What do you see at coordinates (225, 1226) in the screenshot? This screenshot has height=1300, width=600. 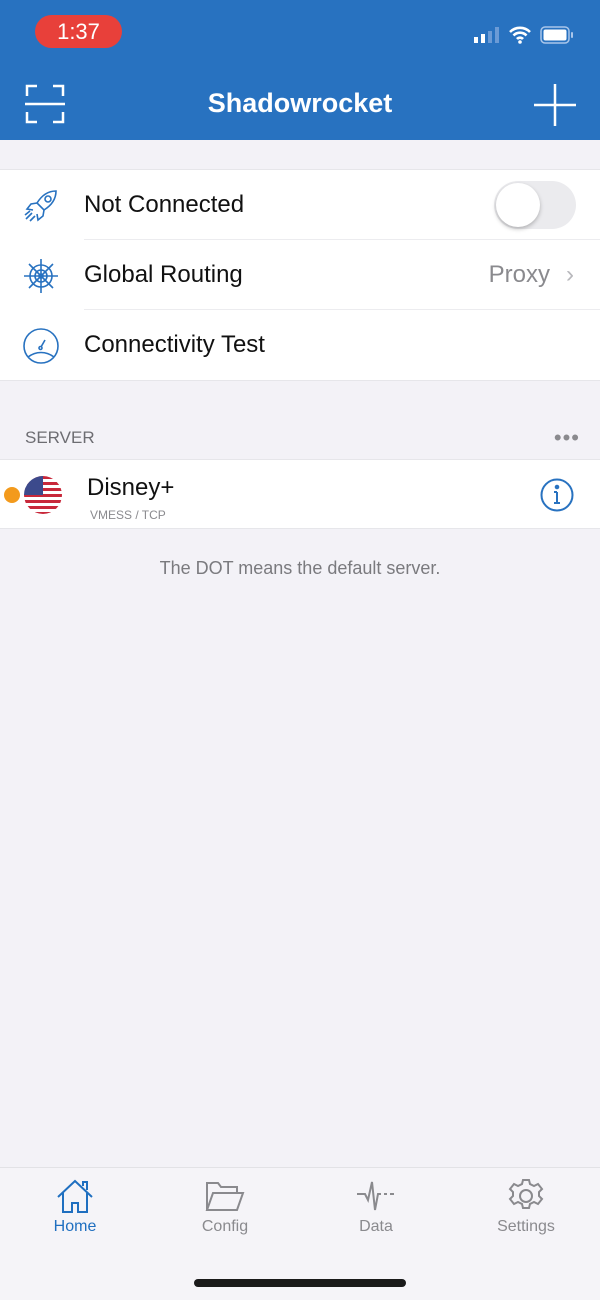 I see `tab-config-label: Config` at bounding box center [225, 1226].